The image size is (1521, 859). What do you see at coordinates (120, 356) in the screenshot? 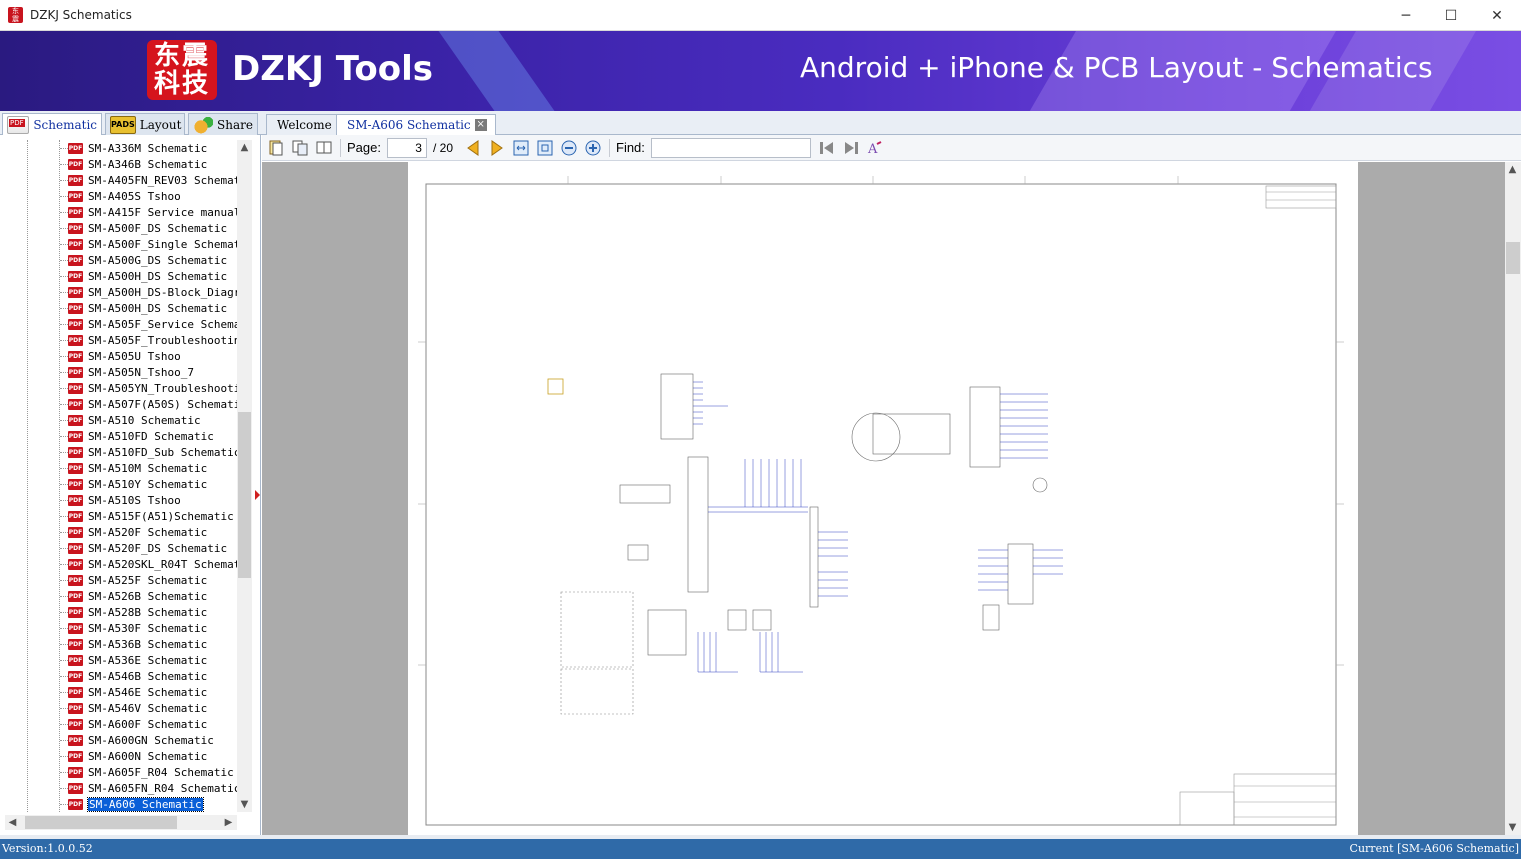
I see `tree-item: PDF SM-A505U Tshoo` at bounding box center [120, 356].